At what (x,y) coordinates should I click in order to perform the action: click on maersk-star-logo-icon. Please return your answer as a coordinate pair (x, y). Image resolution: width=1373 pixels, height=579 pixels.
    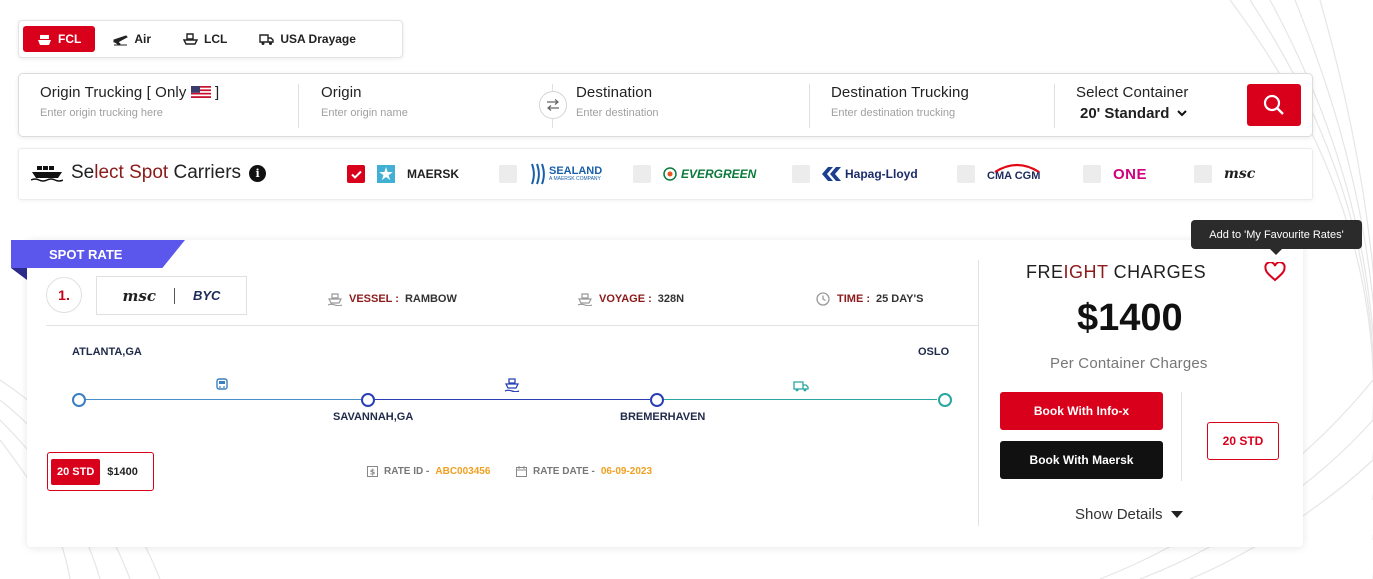
    Looking at the image, I should click on (386, 174).